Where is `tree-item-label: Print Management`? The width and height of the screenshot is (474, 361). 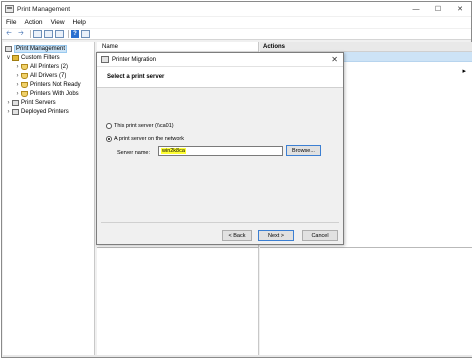
tree-item-label: Print Management is located at coordinates (41, 48).